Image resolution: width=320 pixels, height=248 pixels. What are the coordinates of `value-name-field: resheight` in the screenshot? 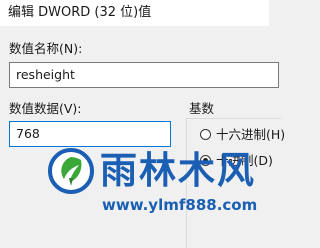 It's located at (144, 75).